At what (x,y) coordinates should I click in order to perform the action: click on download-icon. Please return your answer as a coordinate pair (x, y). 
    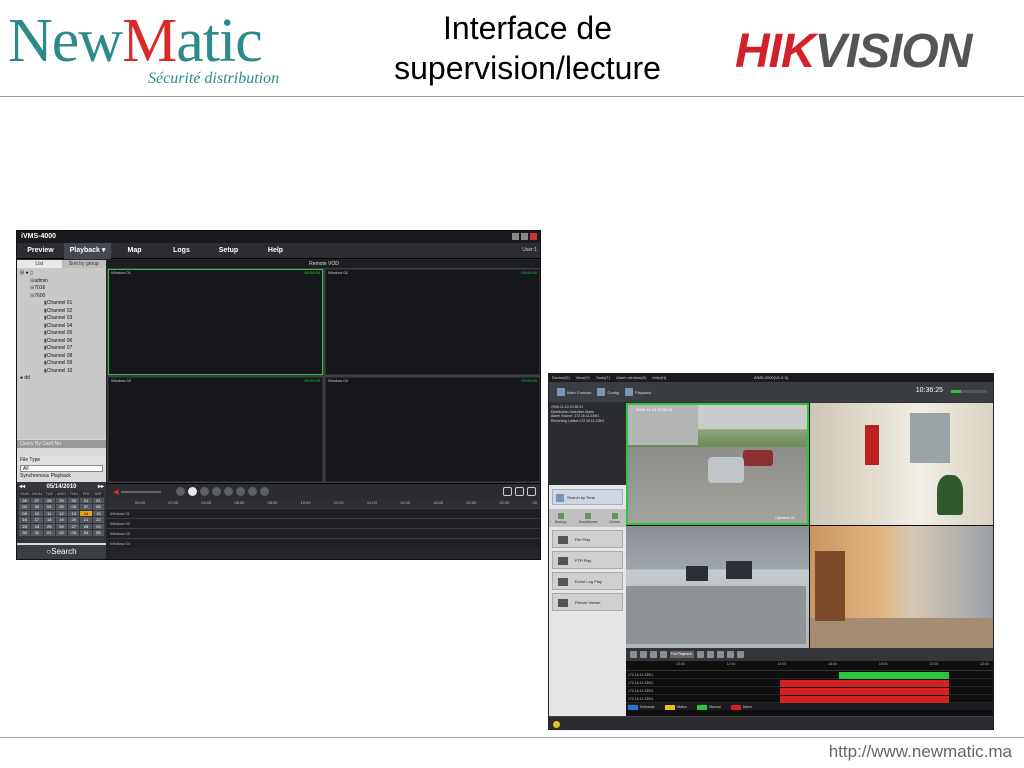
    Looking at the image, I should click on (265, 491).